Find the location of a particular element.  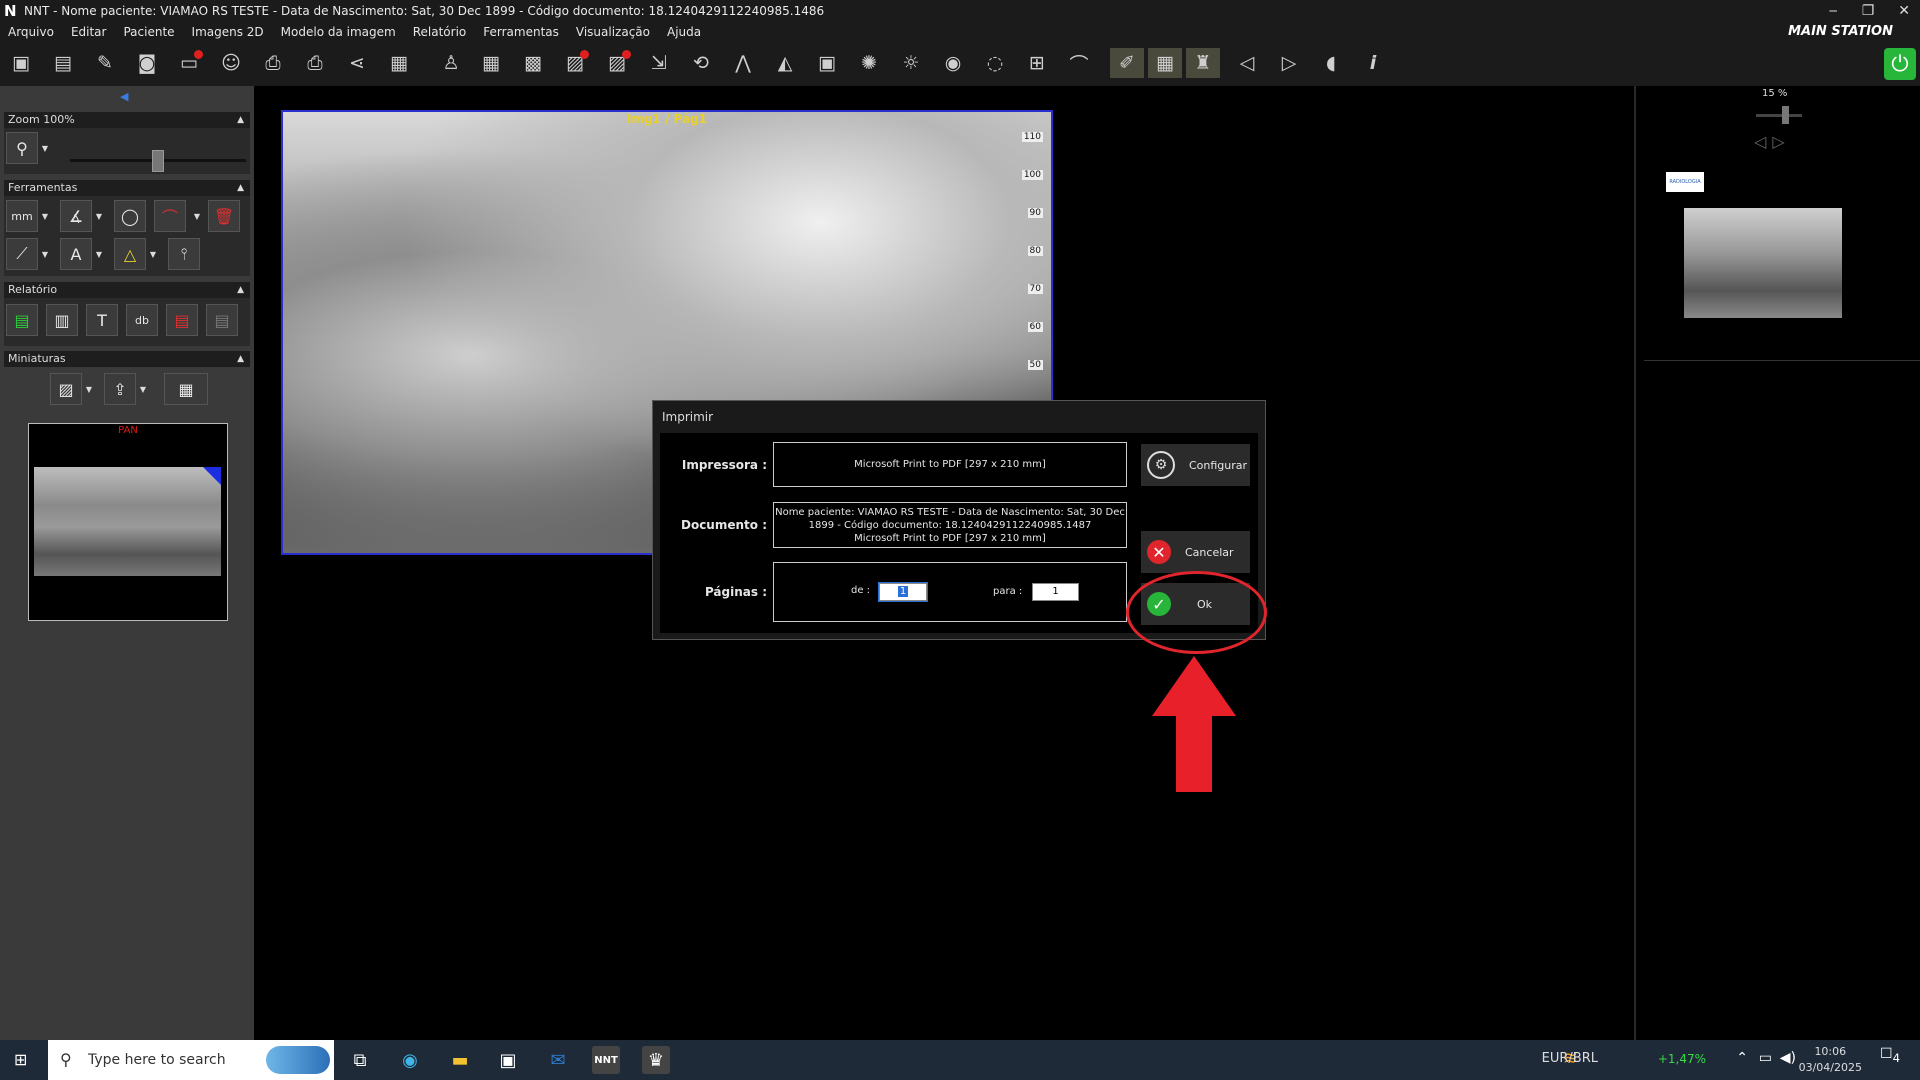

menu-imagens-2d: Imagens 2D is located at coordinates (228, 32).